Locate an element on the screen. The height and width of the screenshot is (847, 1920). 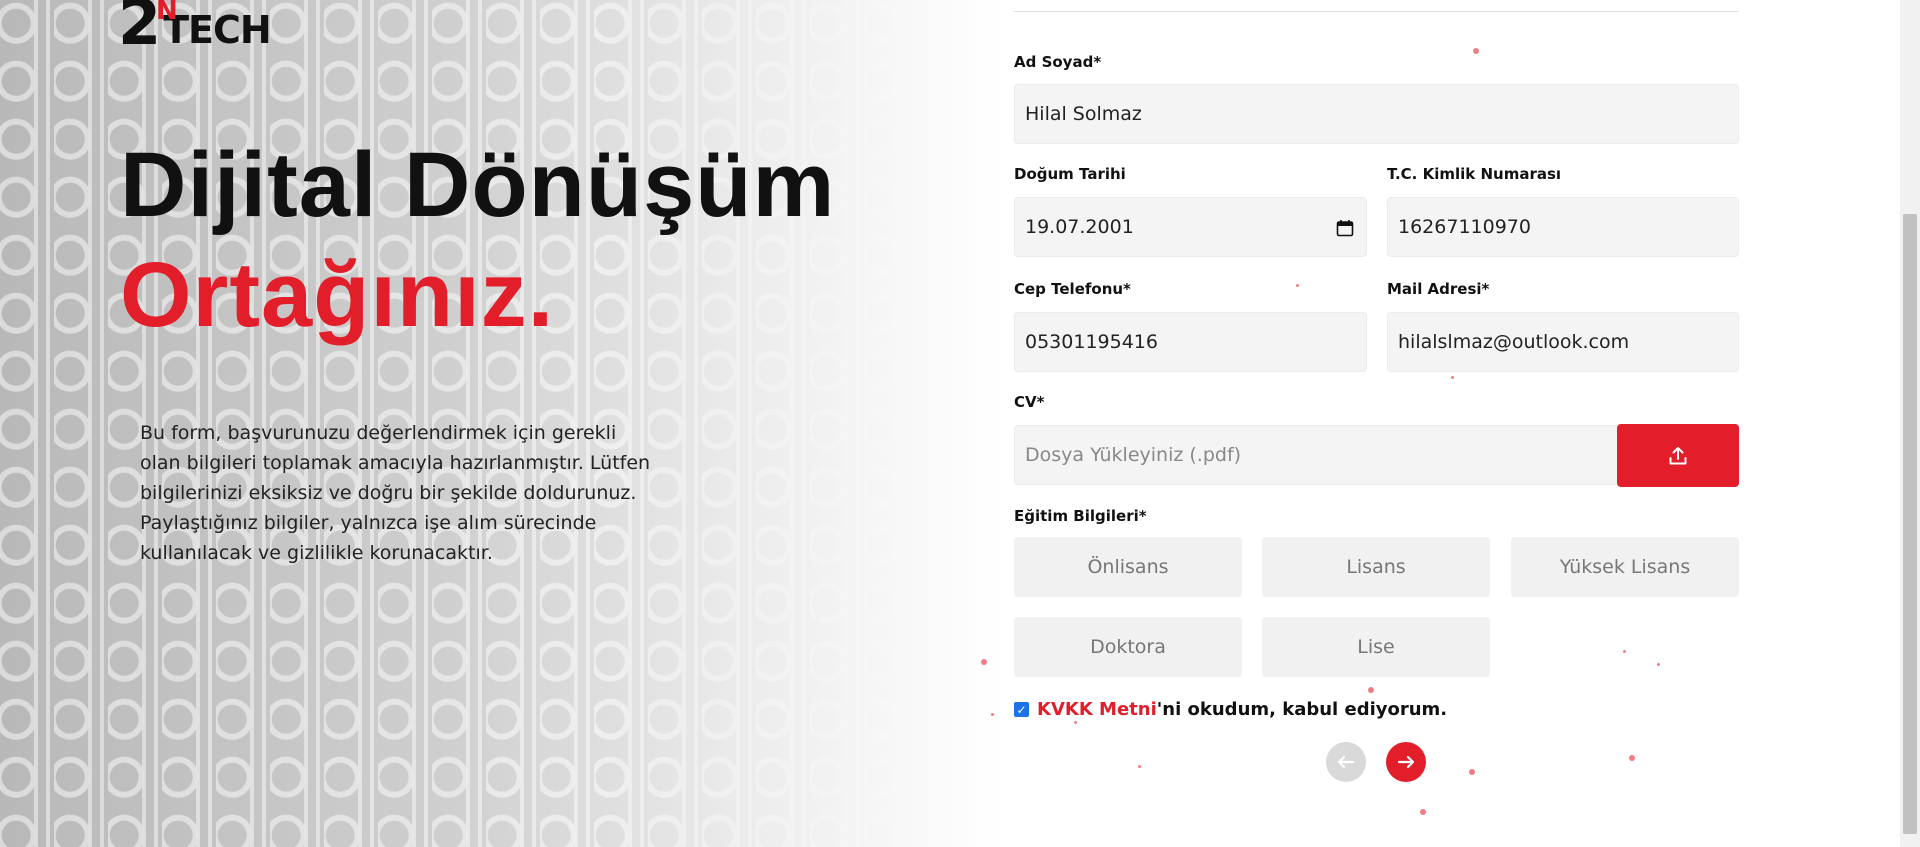
phone-label: Cep Telefonu* is located at coordinates (1072, 289).